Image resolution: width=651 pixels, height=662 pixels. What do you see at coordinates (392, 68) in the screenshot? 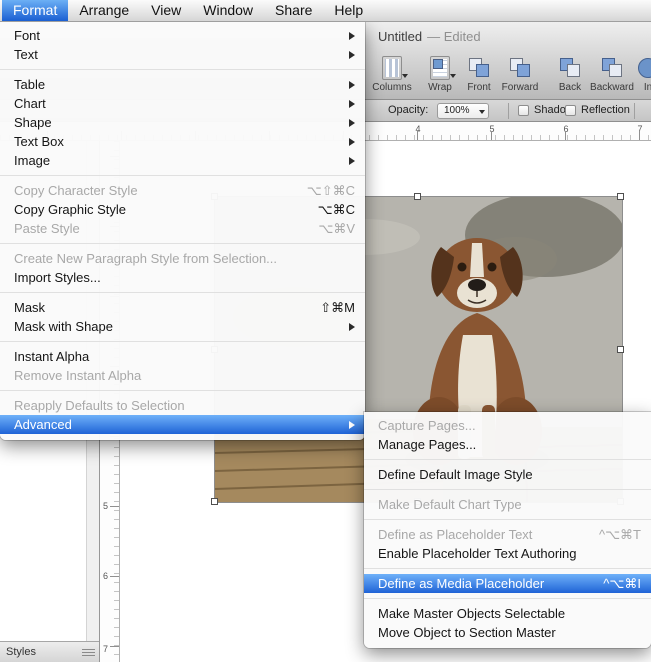
I see `columns-icon` at bounding box center [392, 68].